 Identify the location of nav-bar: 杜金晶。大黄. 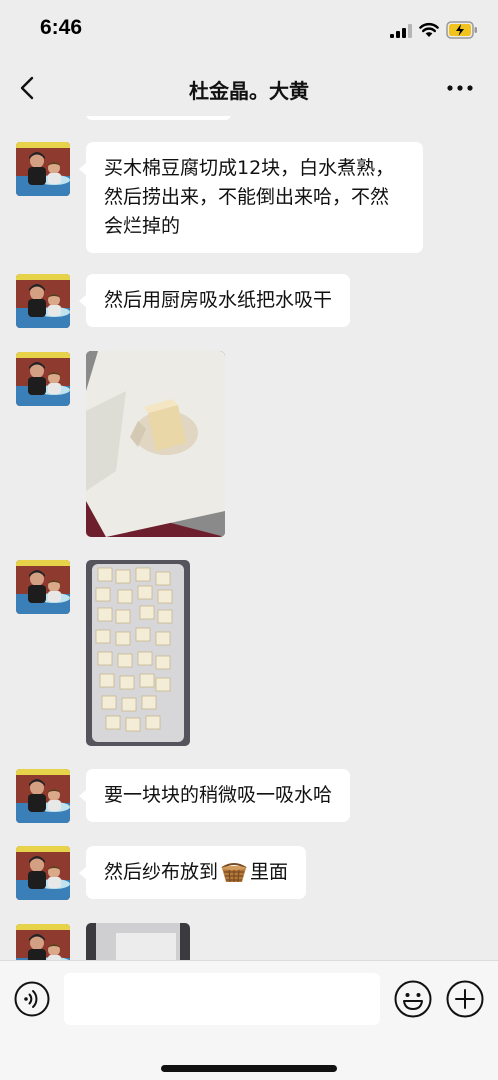
(249, 88).